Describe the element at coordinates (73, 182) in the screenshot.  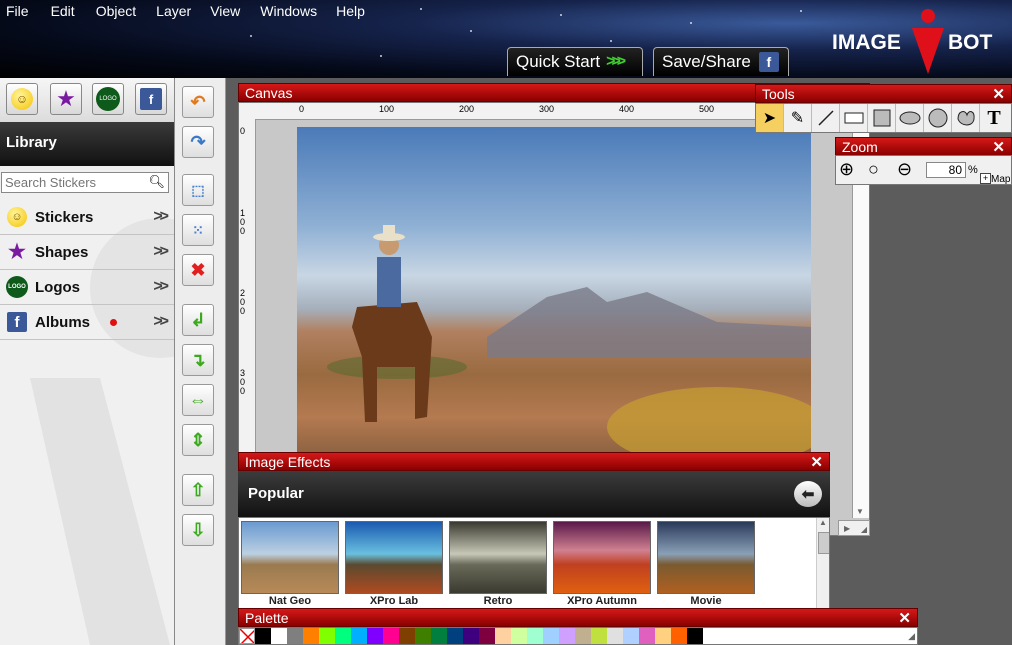
I see `search-input` at that location.